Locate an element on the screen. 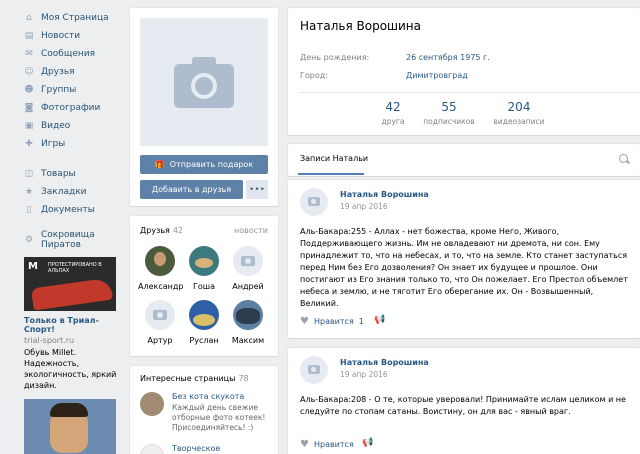  nav-documents: ▯ Документы is located at coordinates (64, 210).